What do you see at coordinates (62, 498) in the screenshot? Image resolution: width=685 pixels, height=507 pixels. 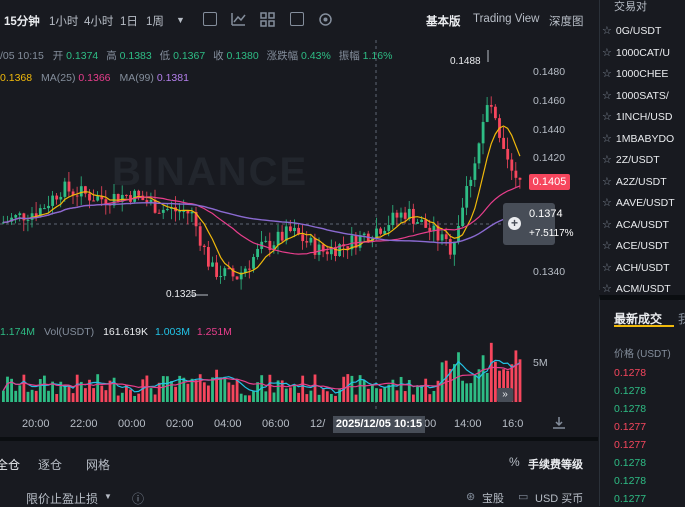 I see `order-type-select: 限价止盈止损` at bounding box center [62, 498].